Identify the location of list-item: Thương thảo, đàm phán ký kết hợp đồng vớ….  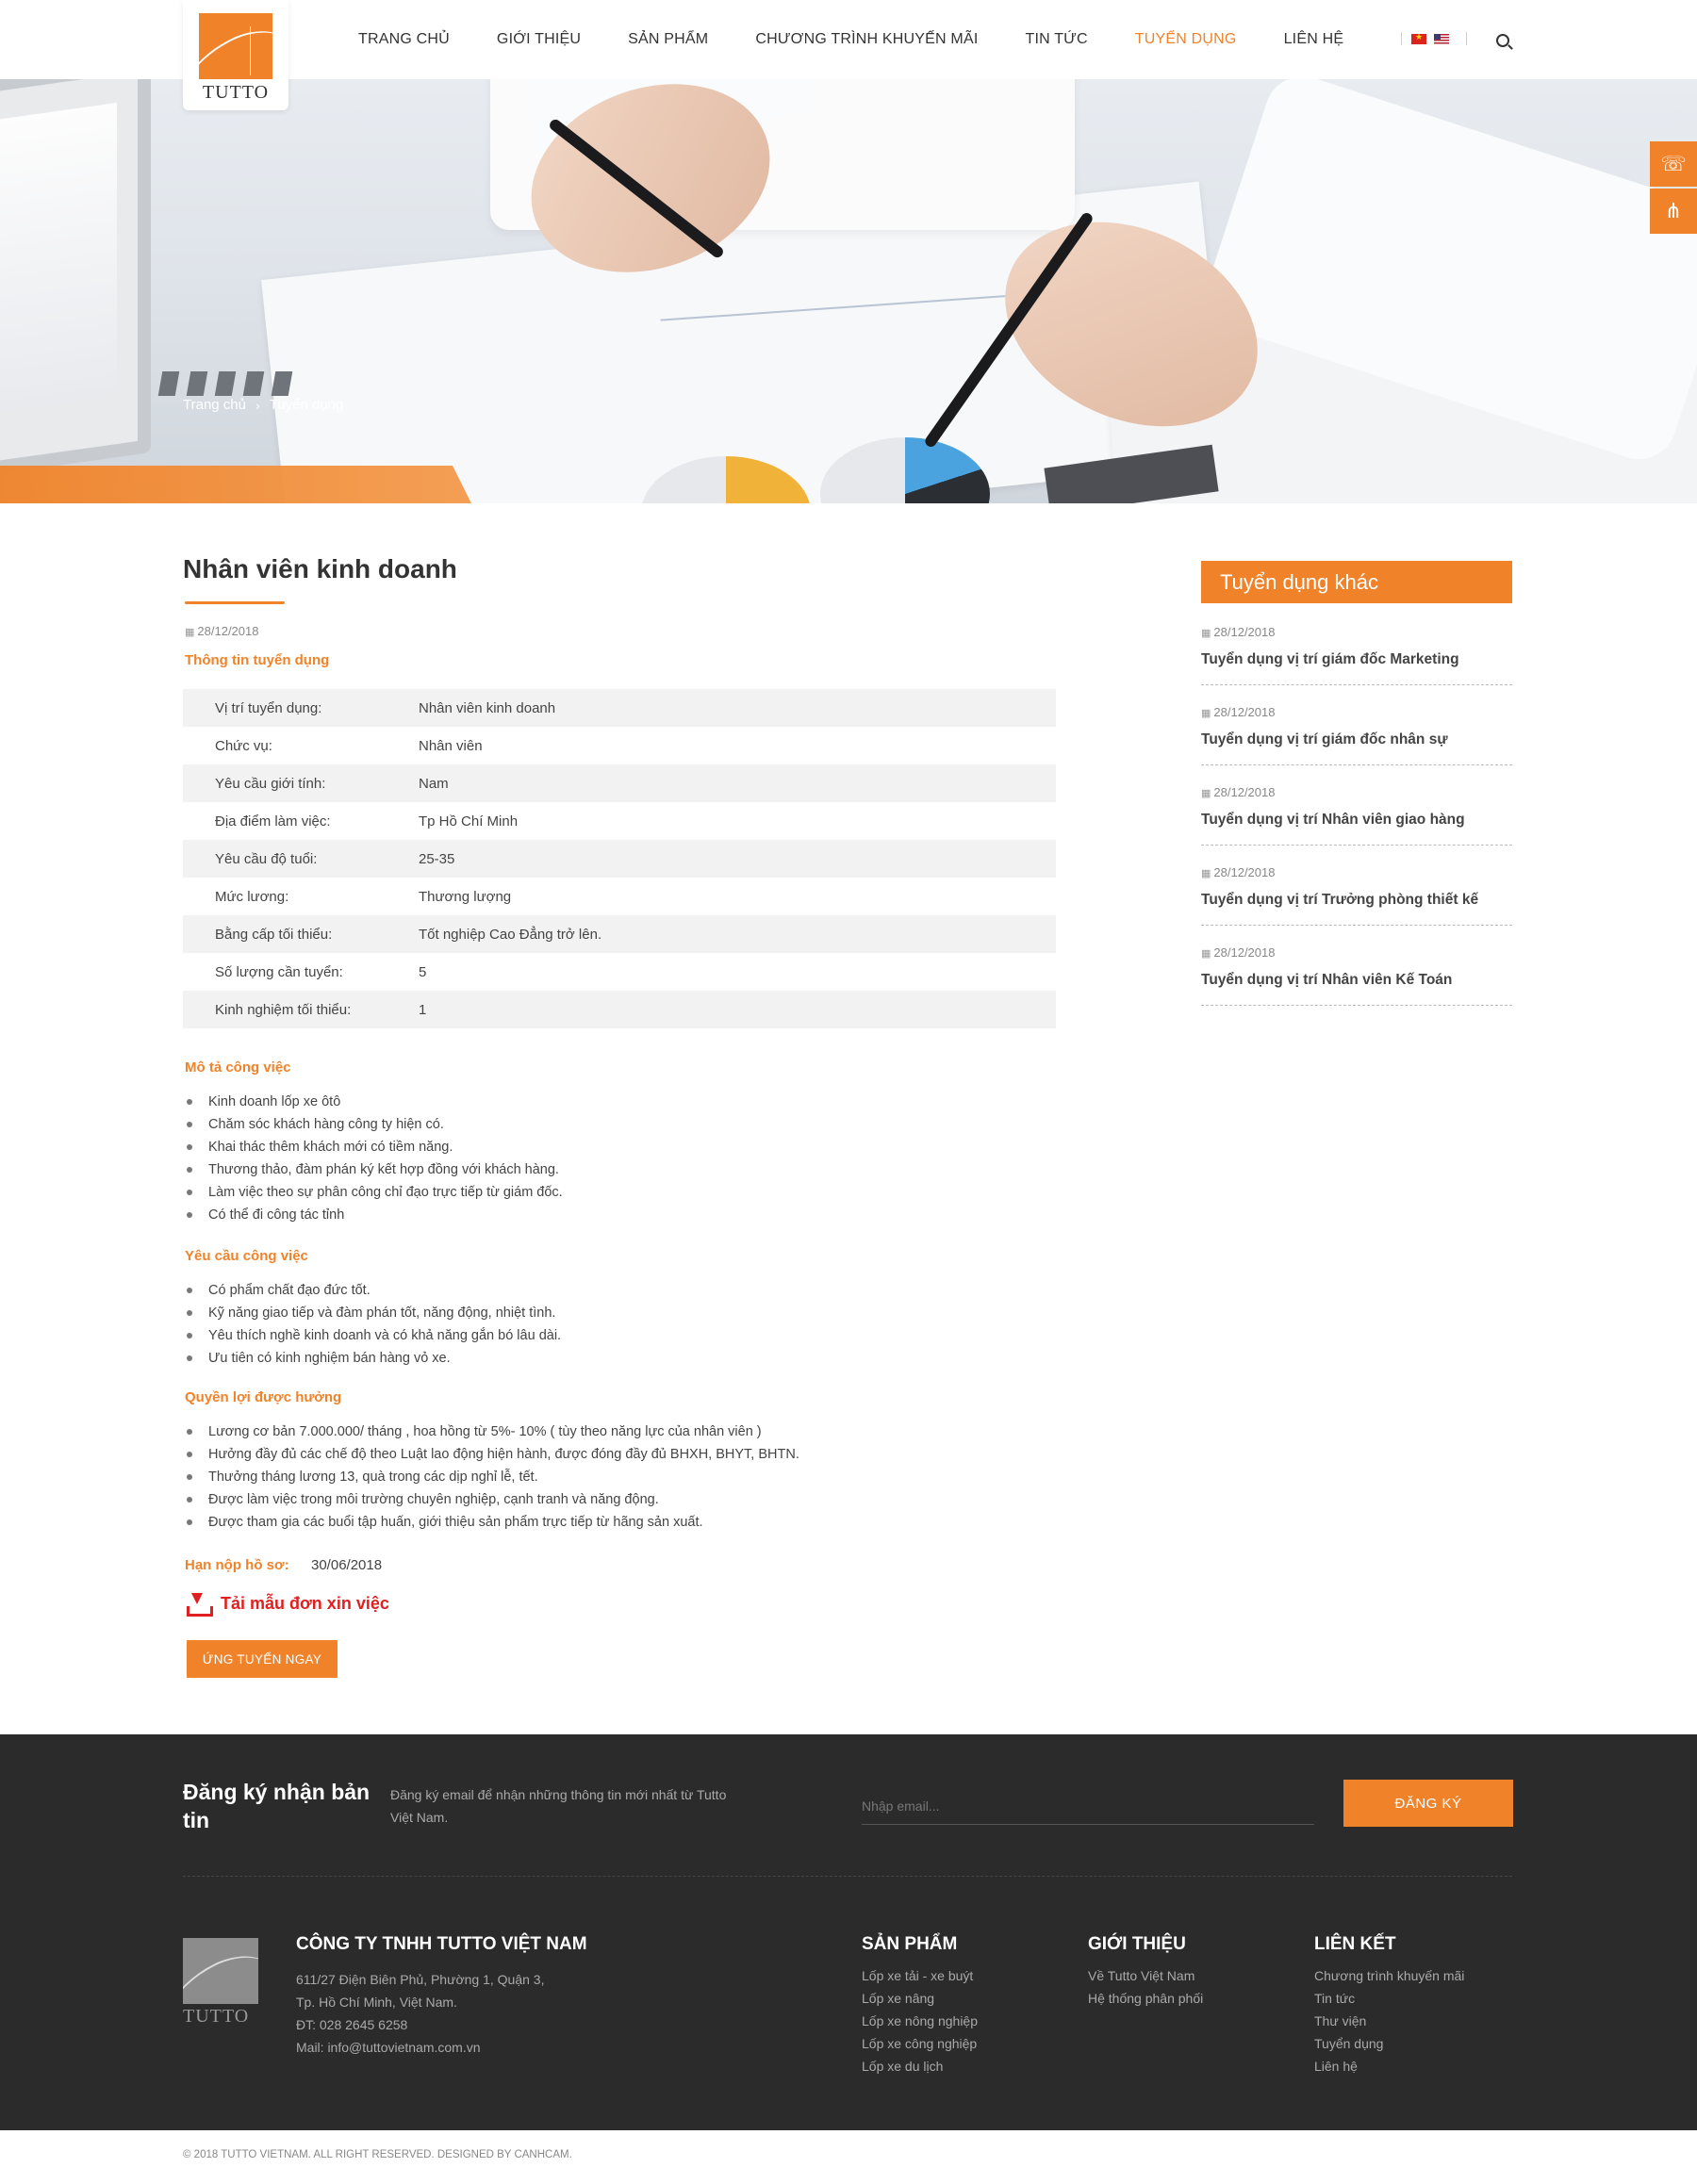
(374, 1169).